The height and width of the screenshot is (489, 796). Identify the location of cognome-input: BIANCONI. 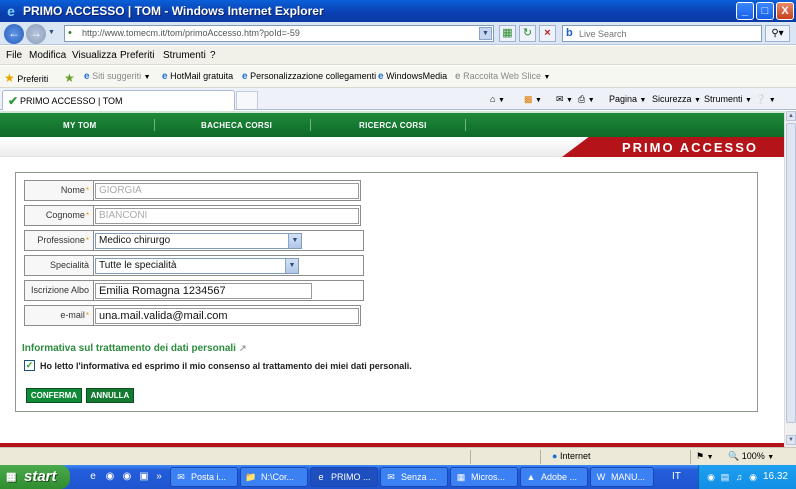
(227, 216).